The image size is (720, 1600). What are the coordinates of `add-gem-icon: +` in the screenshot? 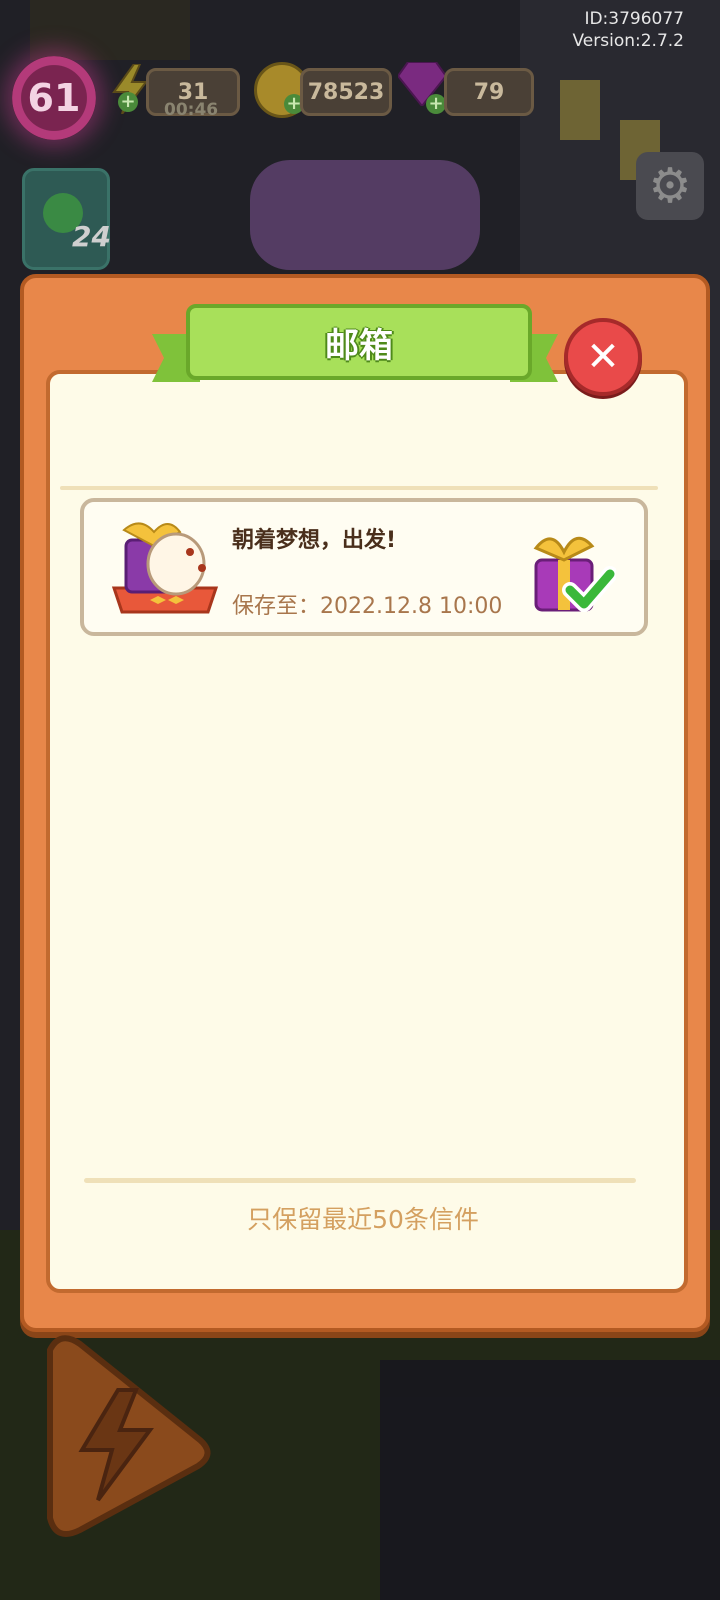 It's located at (436, 104).